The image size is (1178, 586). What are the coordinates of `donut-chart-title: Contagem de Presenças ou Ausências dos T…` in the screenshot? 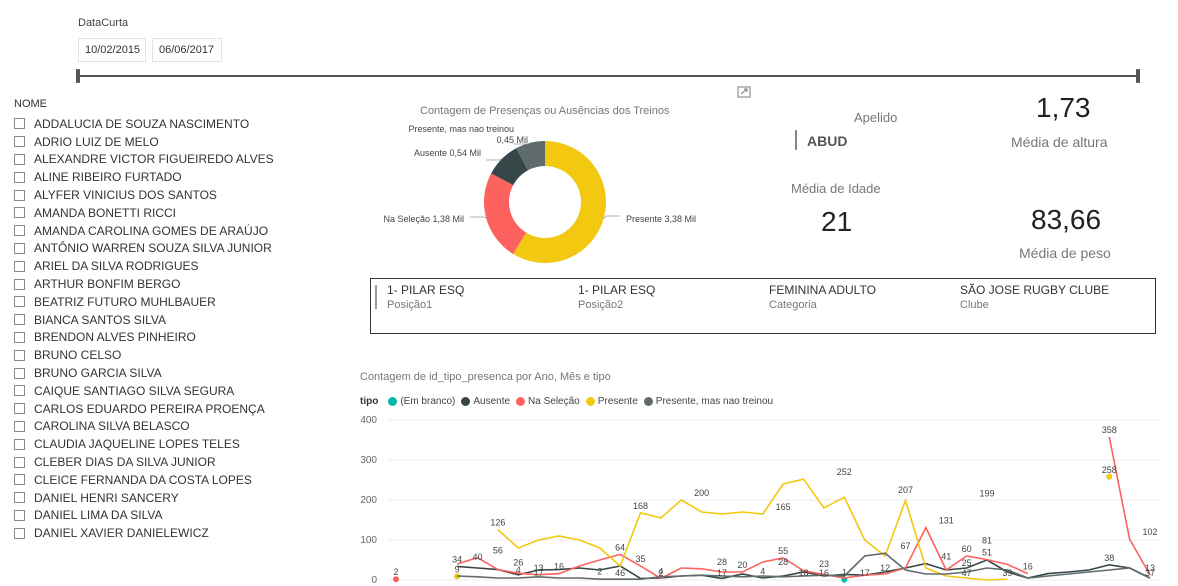 It's located at (545, 111).